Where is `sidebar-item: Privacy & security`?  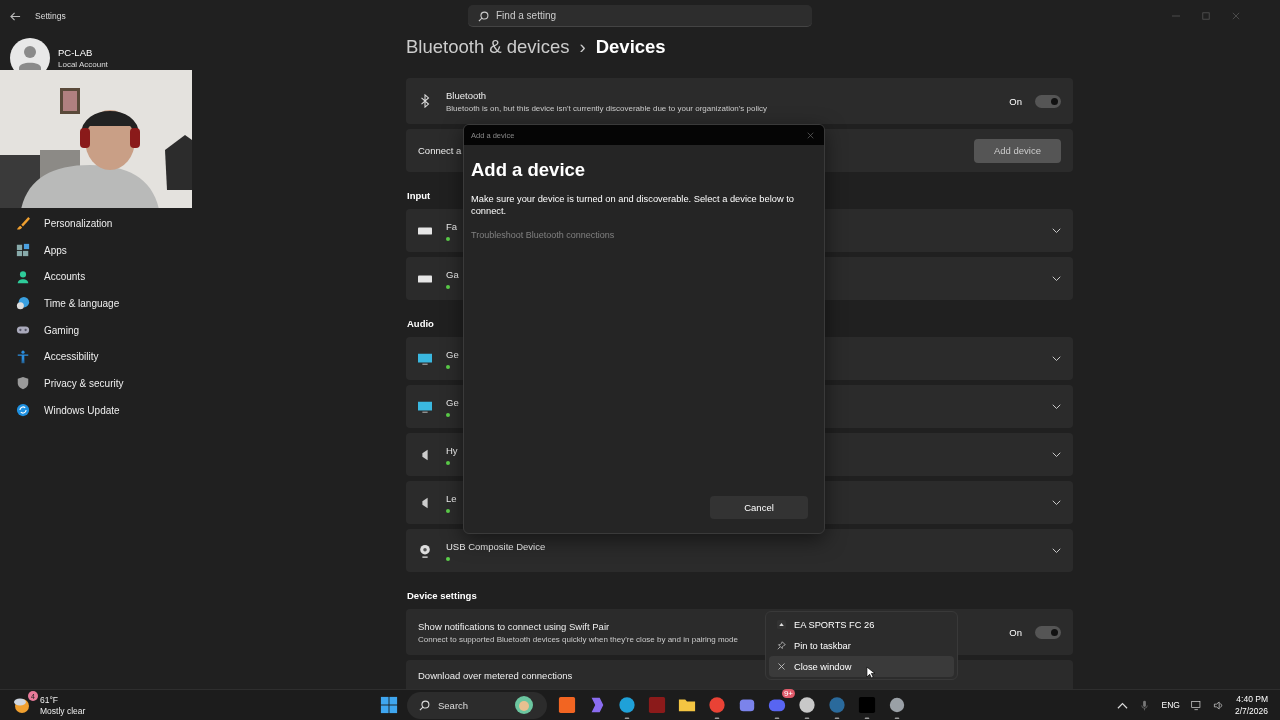
sidebar-item: Privacy & security is located at coordinates (211, 383).